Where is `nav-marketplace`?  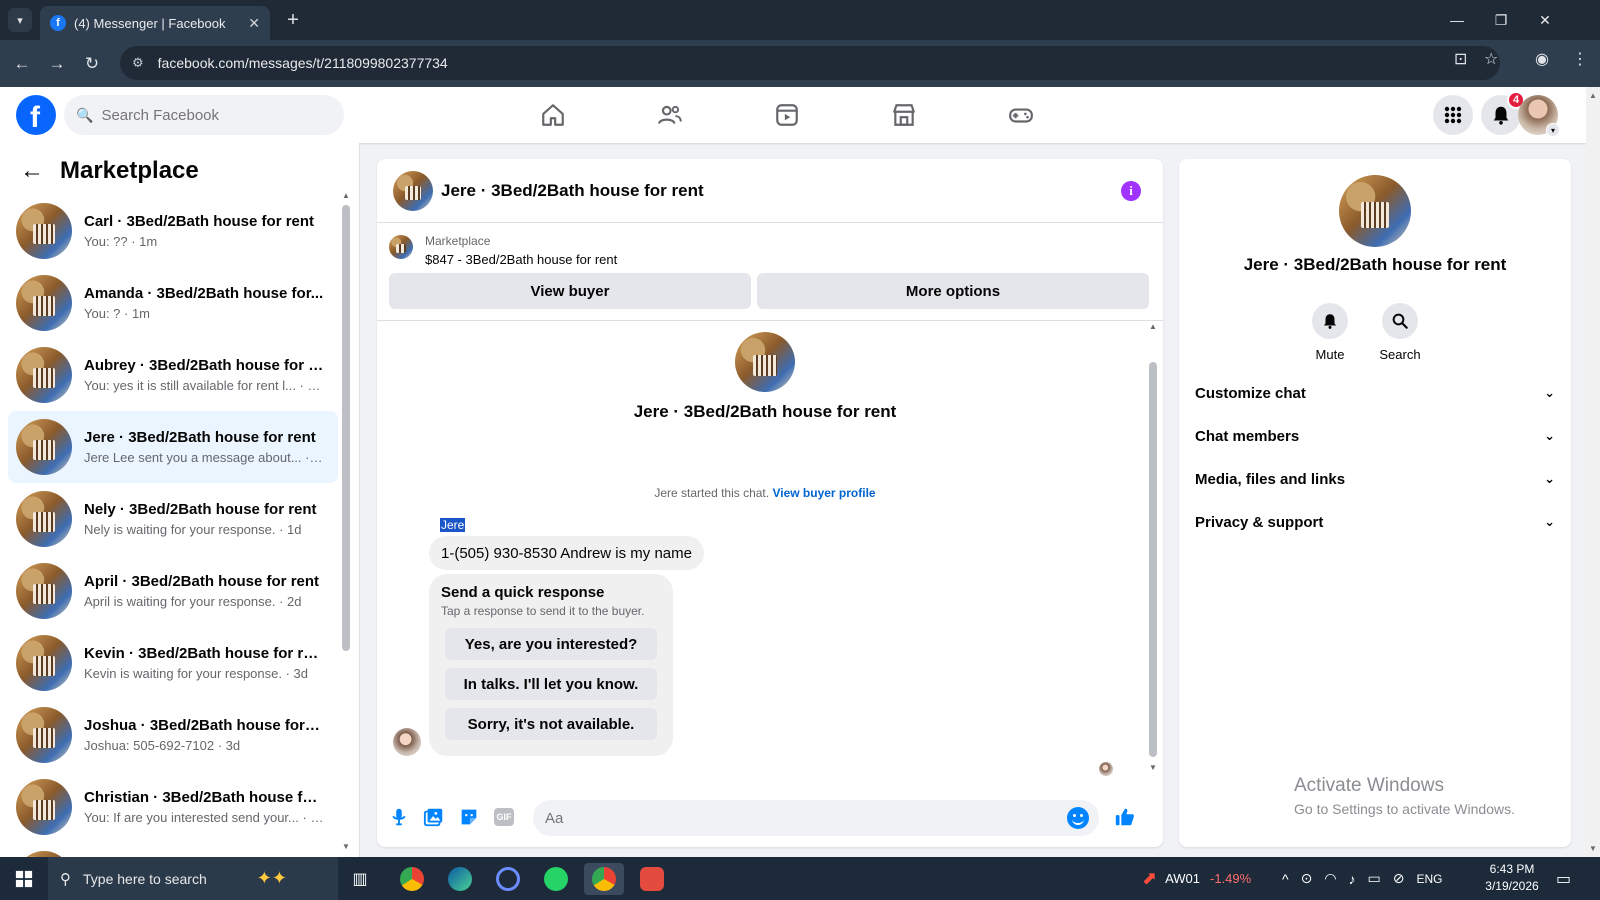
nav-marketplace is located at coordinates (904, 115).